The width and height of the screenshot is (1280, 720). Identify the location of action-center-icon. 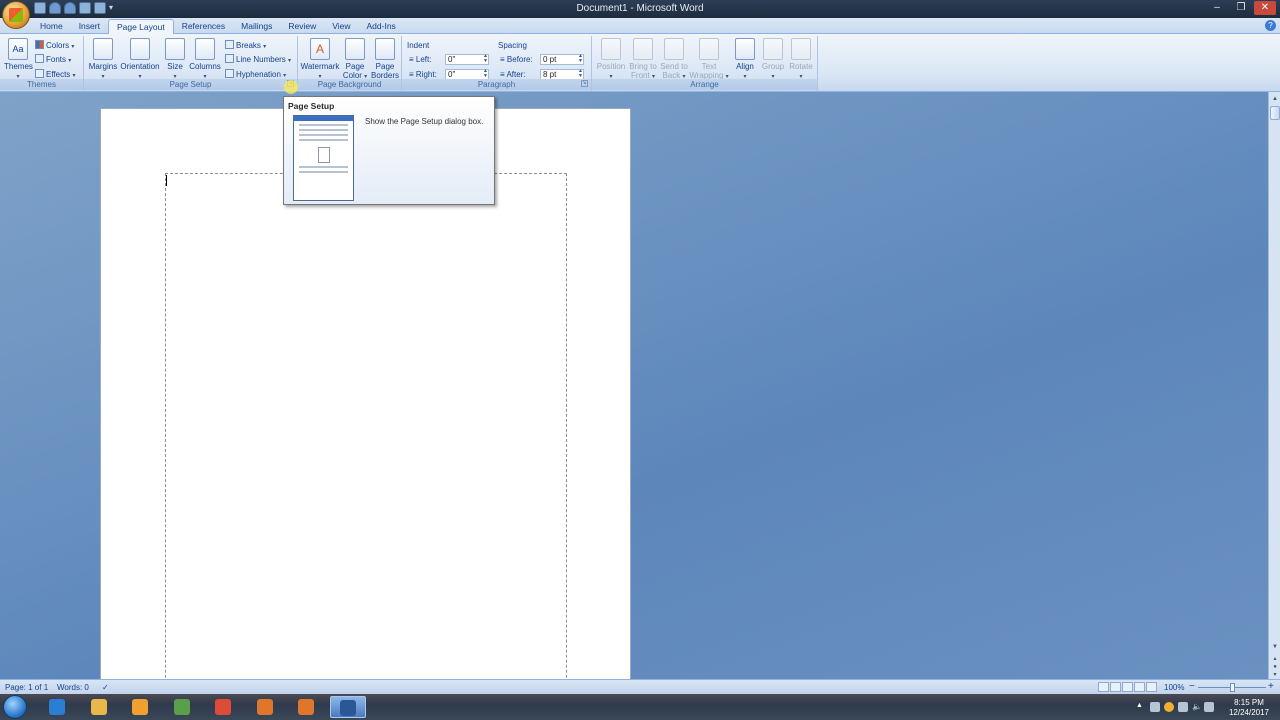
(1183, 707).